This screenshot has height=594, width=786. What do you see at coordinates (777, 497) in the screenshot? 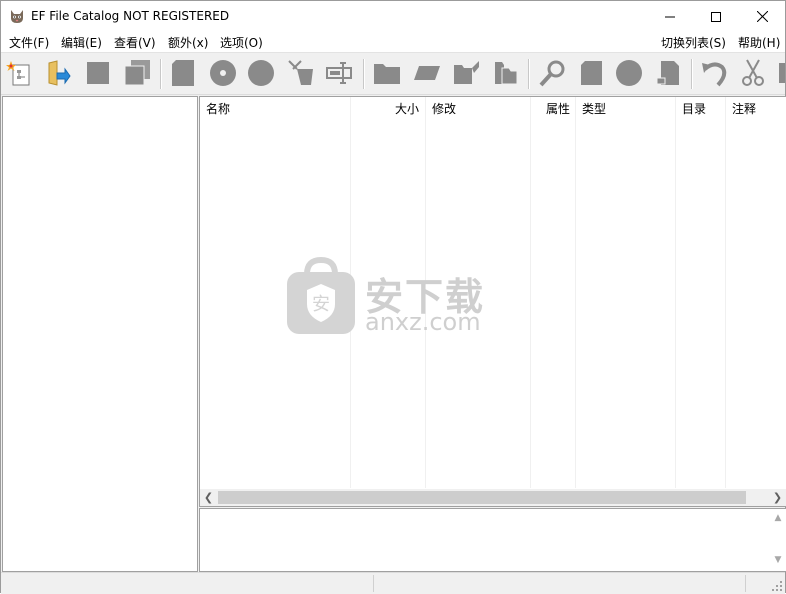
I see `scroll-right-arrow-icon: ❯` at bounding box center [777, 497].